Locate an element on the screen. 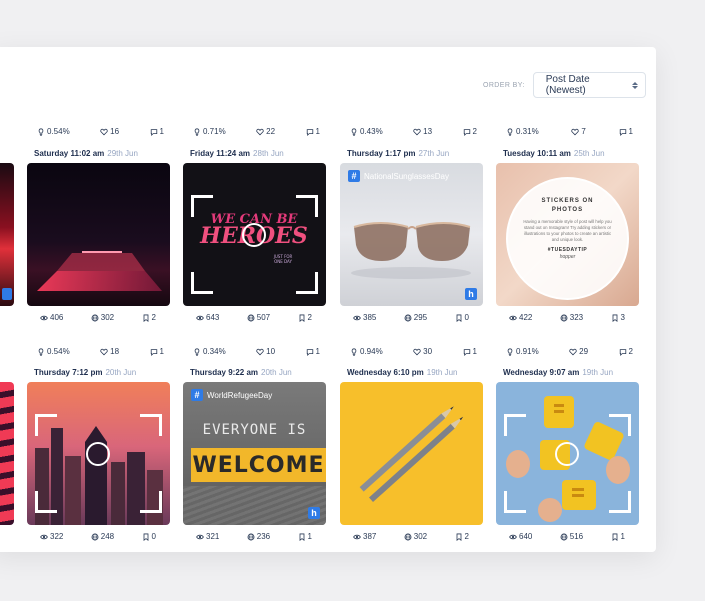 Image resolution: width=705 pixels, height=601 pixels. stat-views: 640 is located at coordinates (520, 536).